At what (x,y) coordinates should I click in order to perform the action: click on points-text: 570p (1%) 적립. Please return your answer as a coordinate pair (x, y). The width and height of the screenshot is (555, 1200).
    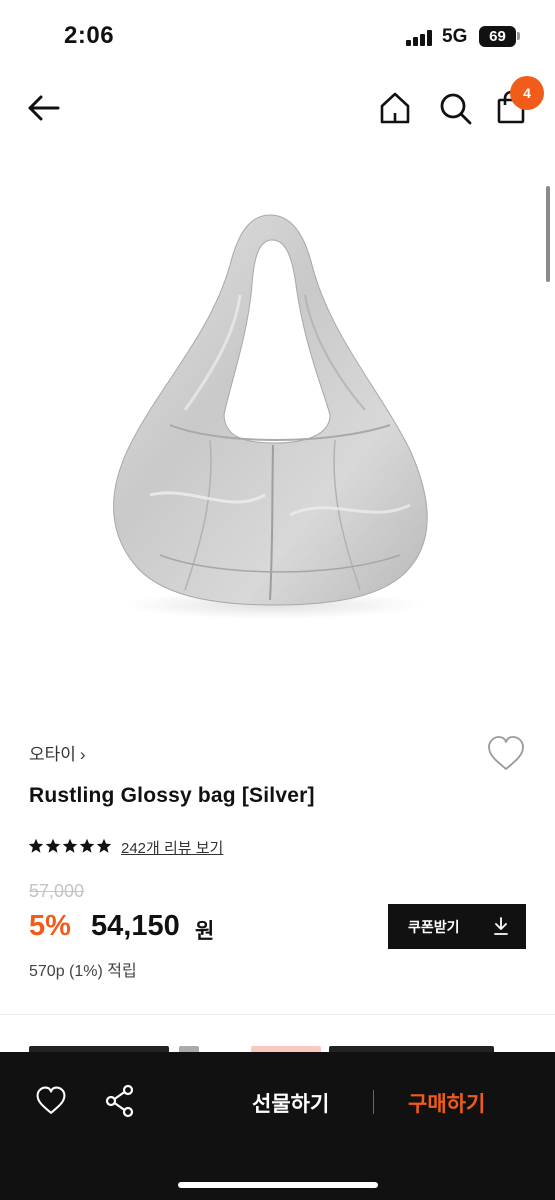
    Looking at the image, I should click on (83, 971).